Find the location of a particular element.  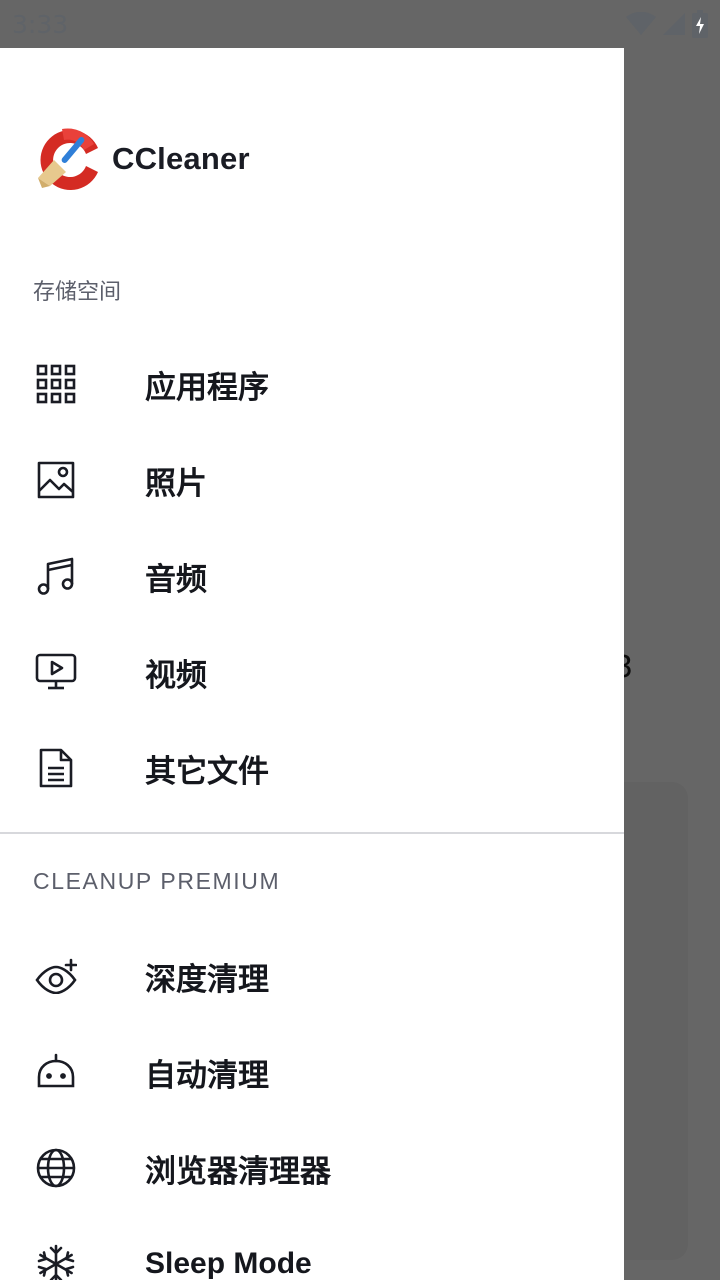

menu-item-photos: 照片 is located at coordinates (312, 480).